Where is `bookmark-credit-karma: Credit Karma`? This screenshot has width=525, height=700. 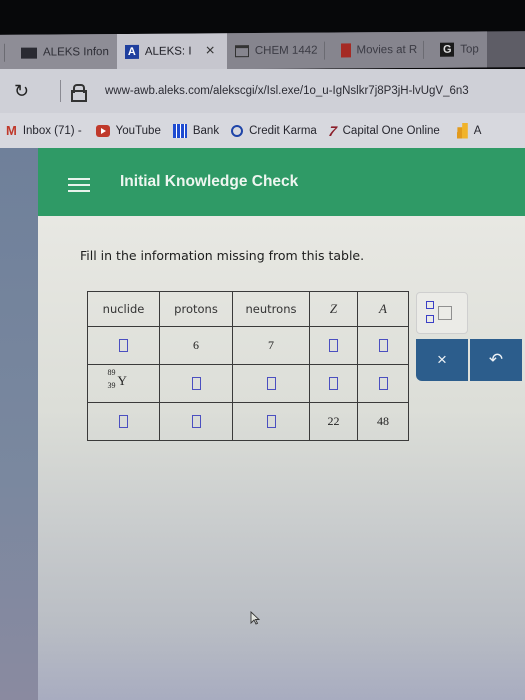
bookmark-credit-karma: Credit Karma is located at coordinates (274, 130).